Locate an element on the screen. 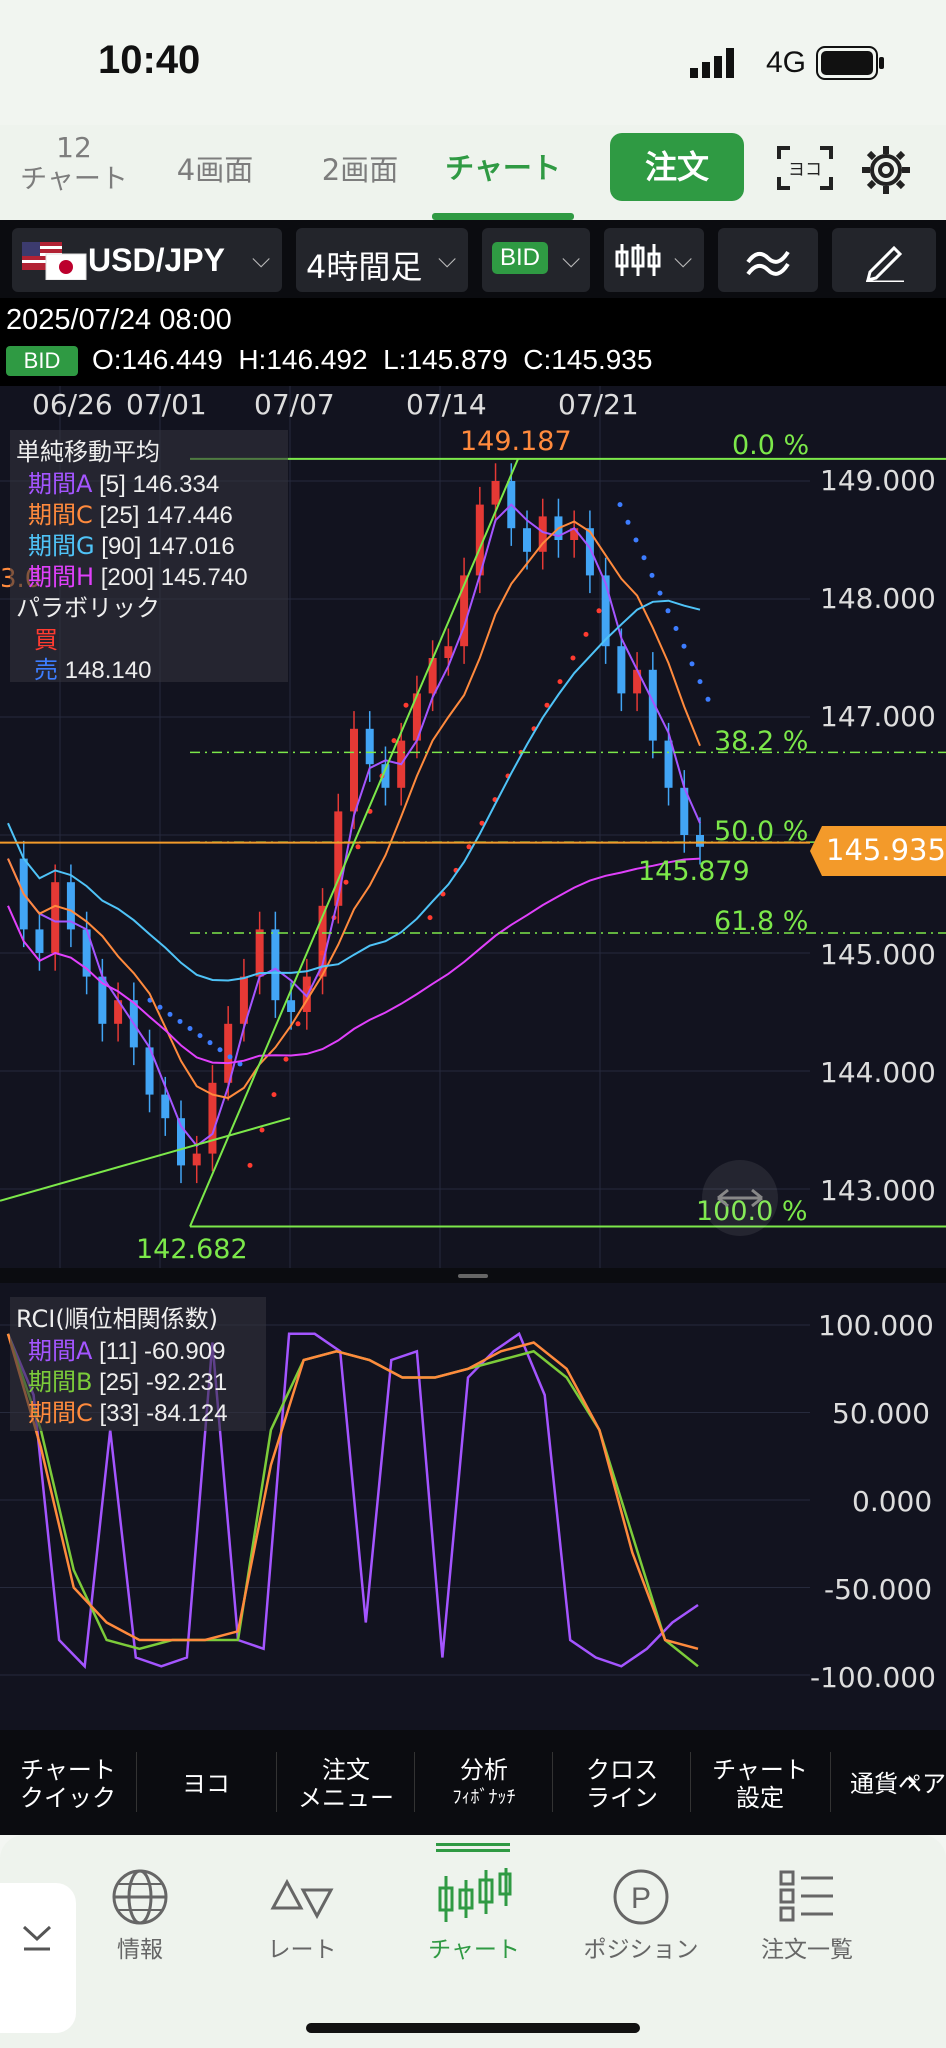  chart-toolbar: USD/JPY ⌵ 4時間足 ⌵ BID ⌵ ⌵ is located at coordinates (473, 259).